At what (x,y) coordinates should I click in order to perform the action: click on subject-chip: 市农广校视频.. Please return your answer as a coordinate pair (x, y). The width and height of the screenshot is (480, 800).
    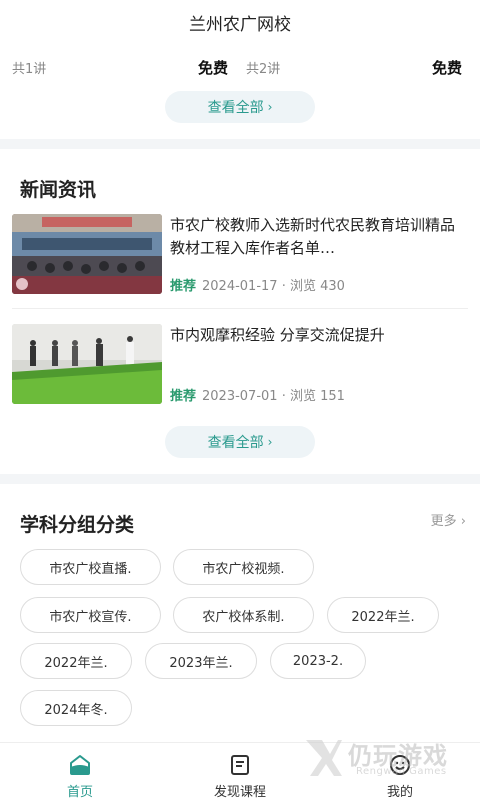
    Looking at the image, I should click on (243, 567).